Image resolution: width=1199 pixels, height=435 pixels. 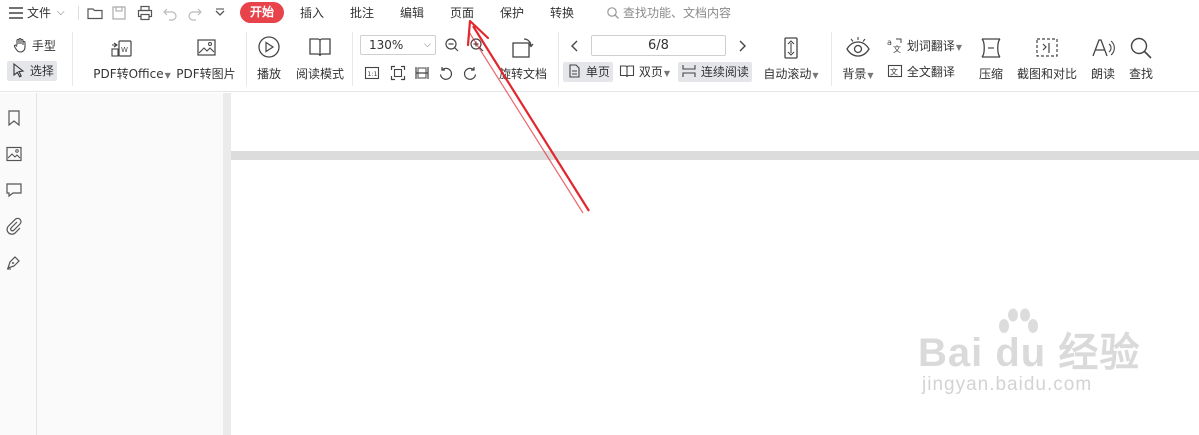 What do you see at coordinates (930, 72) in the screenshot?
I see `full-translate-label: 全文翻译` at bounding box center [930, 72].